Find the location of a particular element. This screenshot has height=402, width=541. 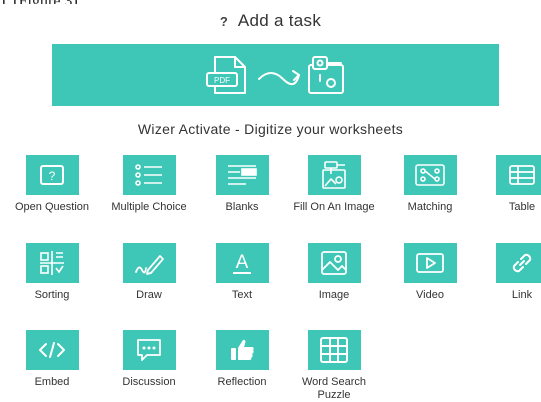

task-table: Table is located at coordinates (509, 184).